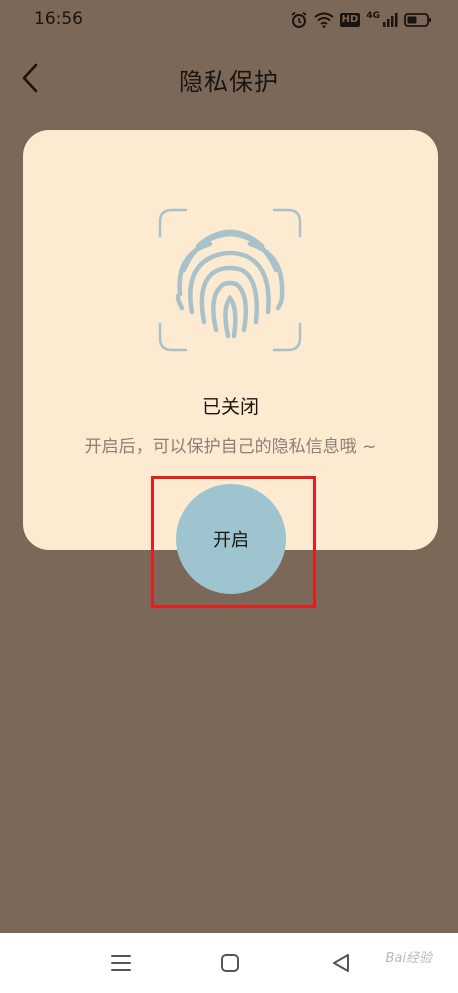  I want to click on home-button, so click(230, 963).